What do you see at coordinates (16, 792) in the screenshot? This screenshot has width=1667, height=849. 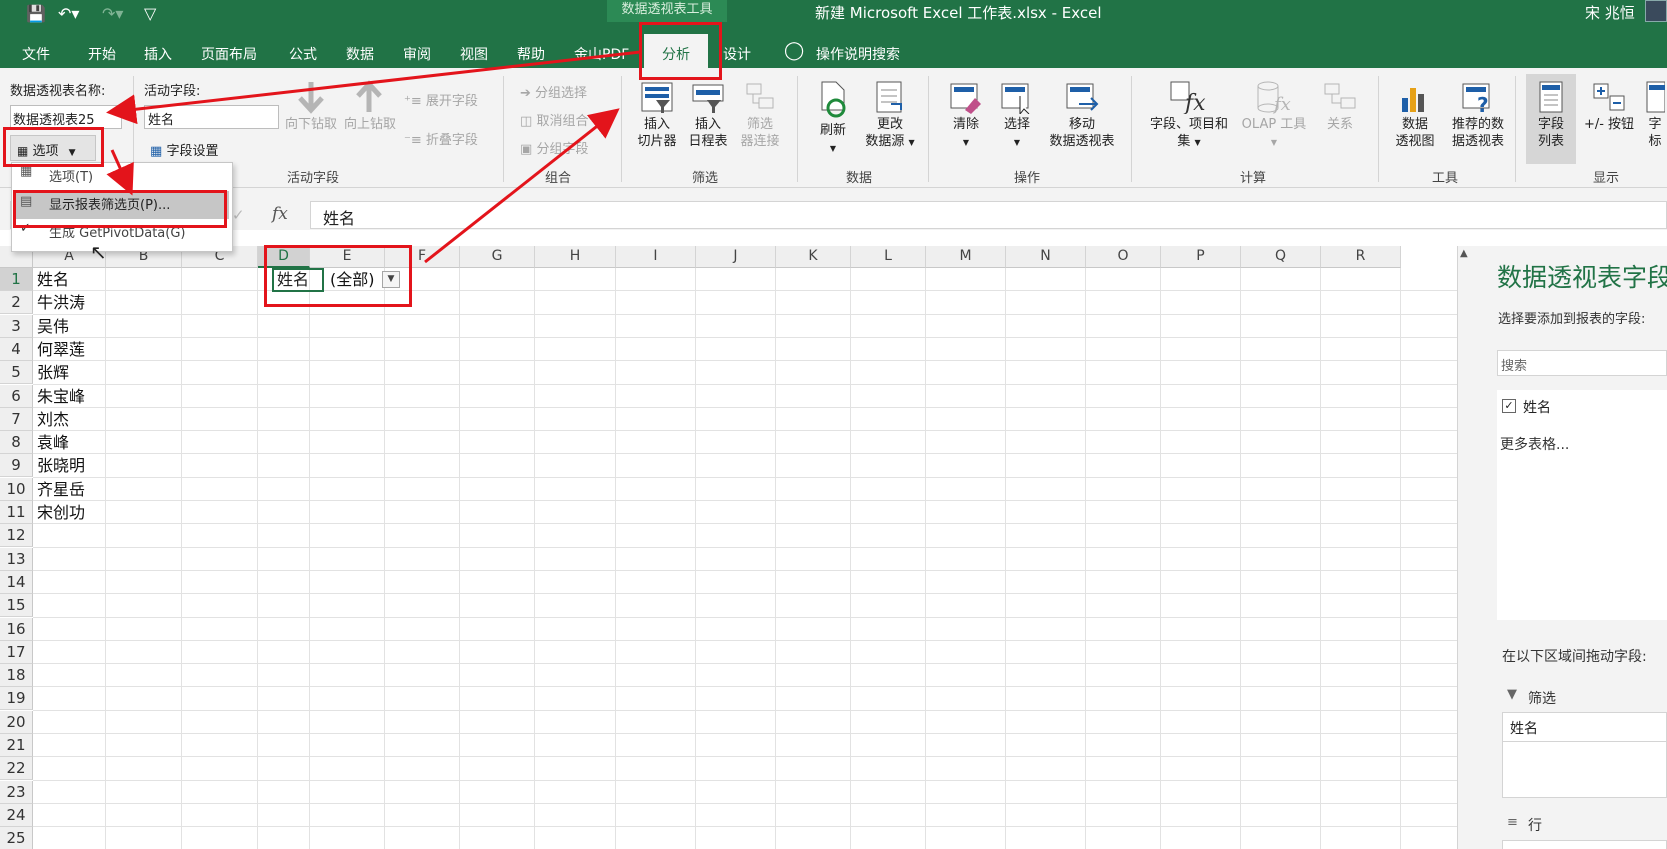 I see `row-header-23: 23` at bounding box center [16, 792].